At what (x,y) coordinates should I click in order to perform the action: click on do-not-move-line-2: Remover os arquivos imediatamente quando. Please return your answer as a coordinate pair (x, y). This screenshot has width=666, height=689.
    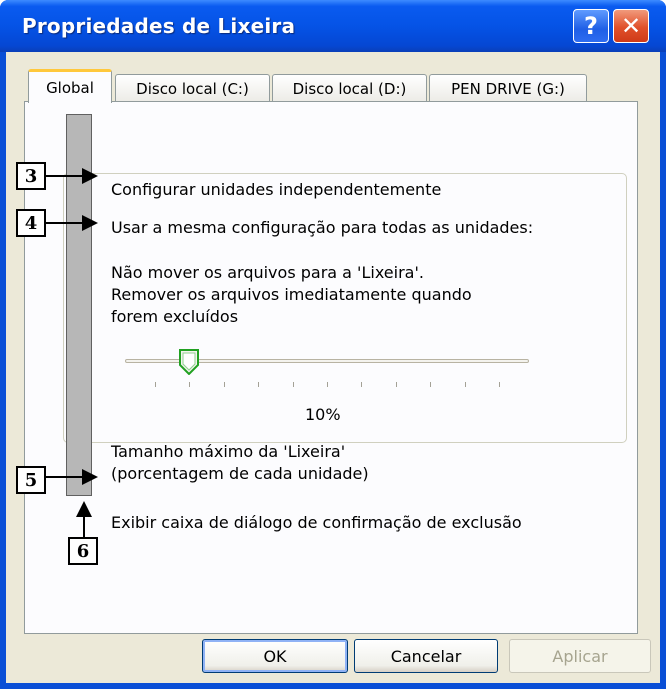
    Looking at the image, I should click on (291, 294).